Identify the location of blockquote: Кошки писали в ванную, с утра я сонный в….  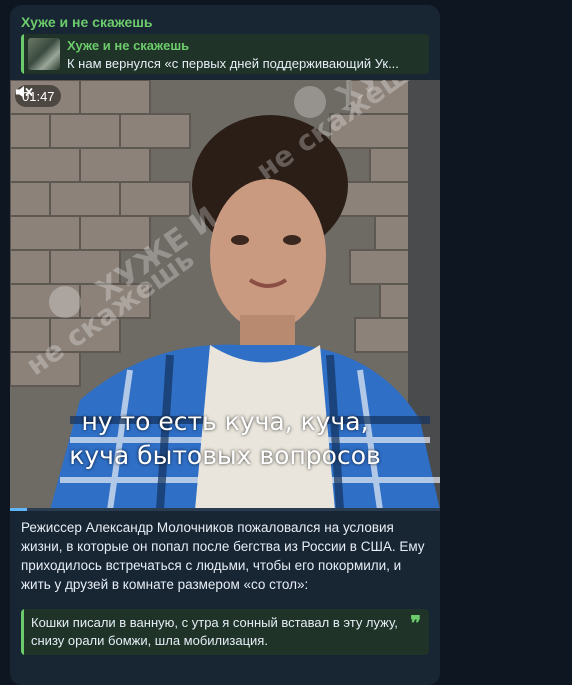
(225, 632).